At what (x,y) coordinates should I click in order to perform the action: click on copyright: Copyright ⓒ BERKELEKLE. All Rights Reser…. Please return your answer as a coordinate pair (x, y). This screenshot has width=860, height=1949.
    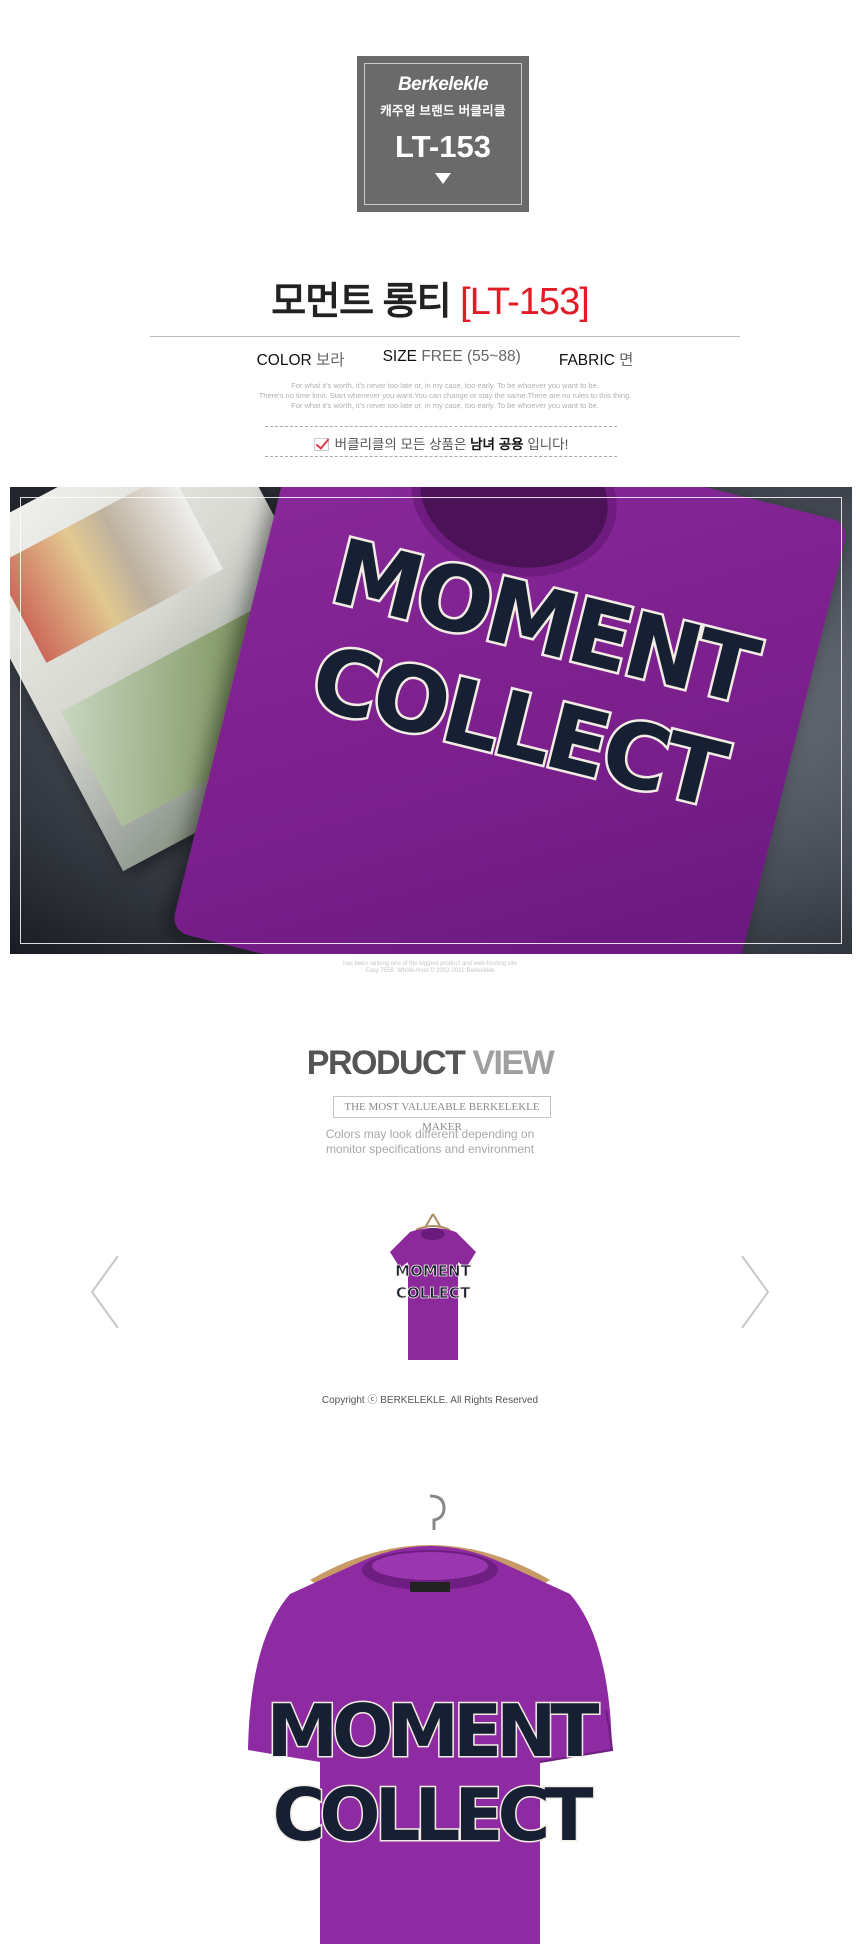
    Looking at the image, I should click on (430, 1400).